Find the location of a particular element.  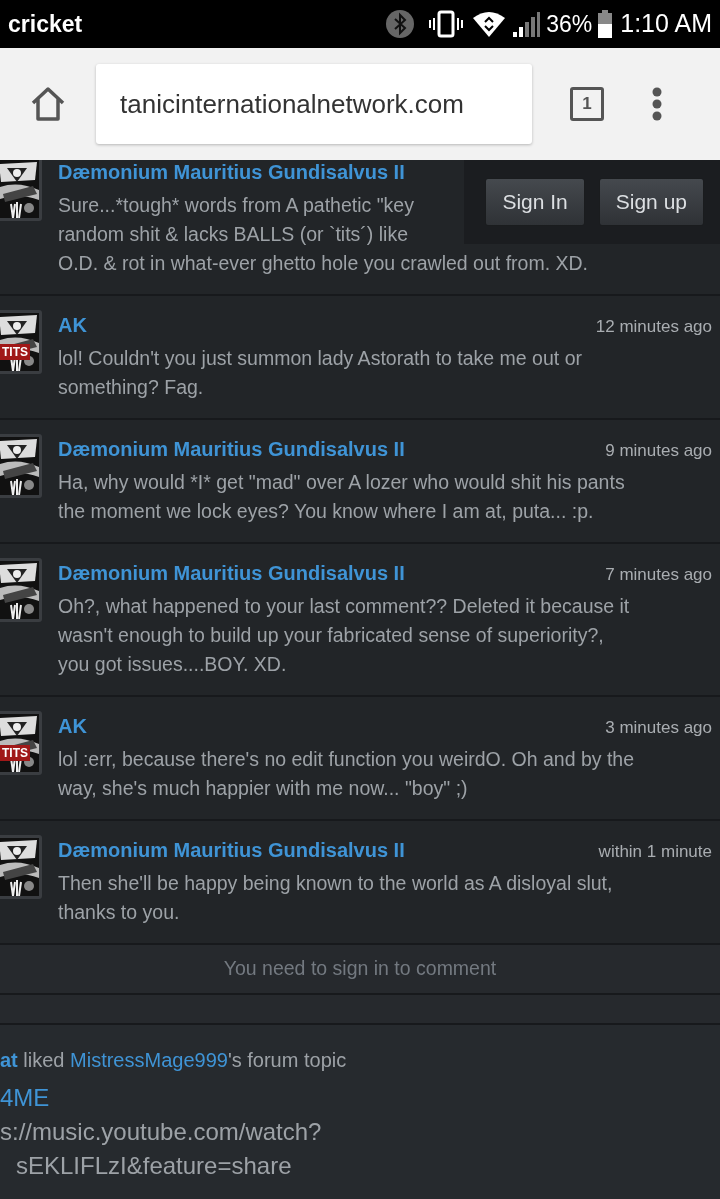

home-icon is located at coordinates (48, 104).